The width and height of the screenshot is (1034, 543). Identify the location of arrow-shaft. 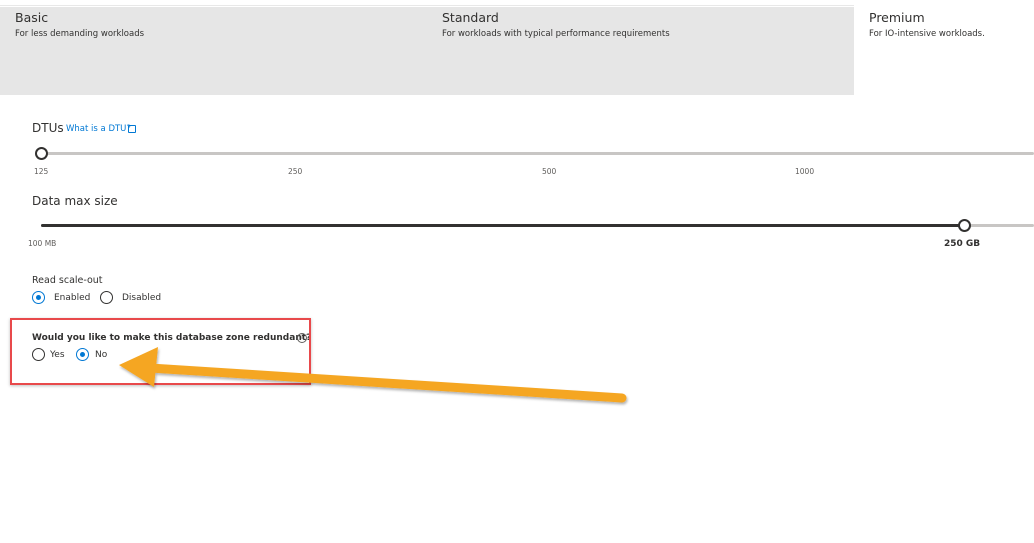
(386, 383).